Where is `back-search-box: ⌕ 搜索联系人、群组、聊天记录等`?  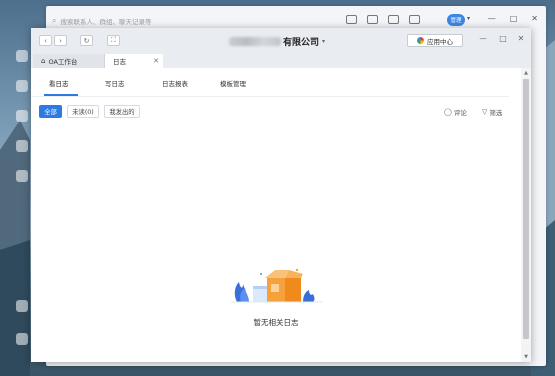 back-search-box: ⌕ 搜索联系人、群组、聊天记录等 is located at coordinates (152, 21).